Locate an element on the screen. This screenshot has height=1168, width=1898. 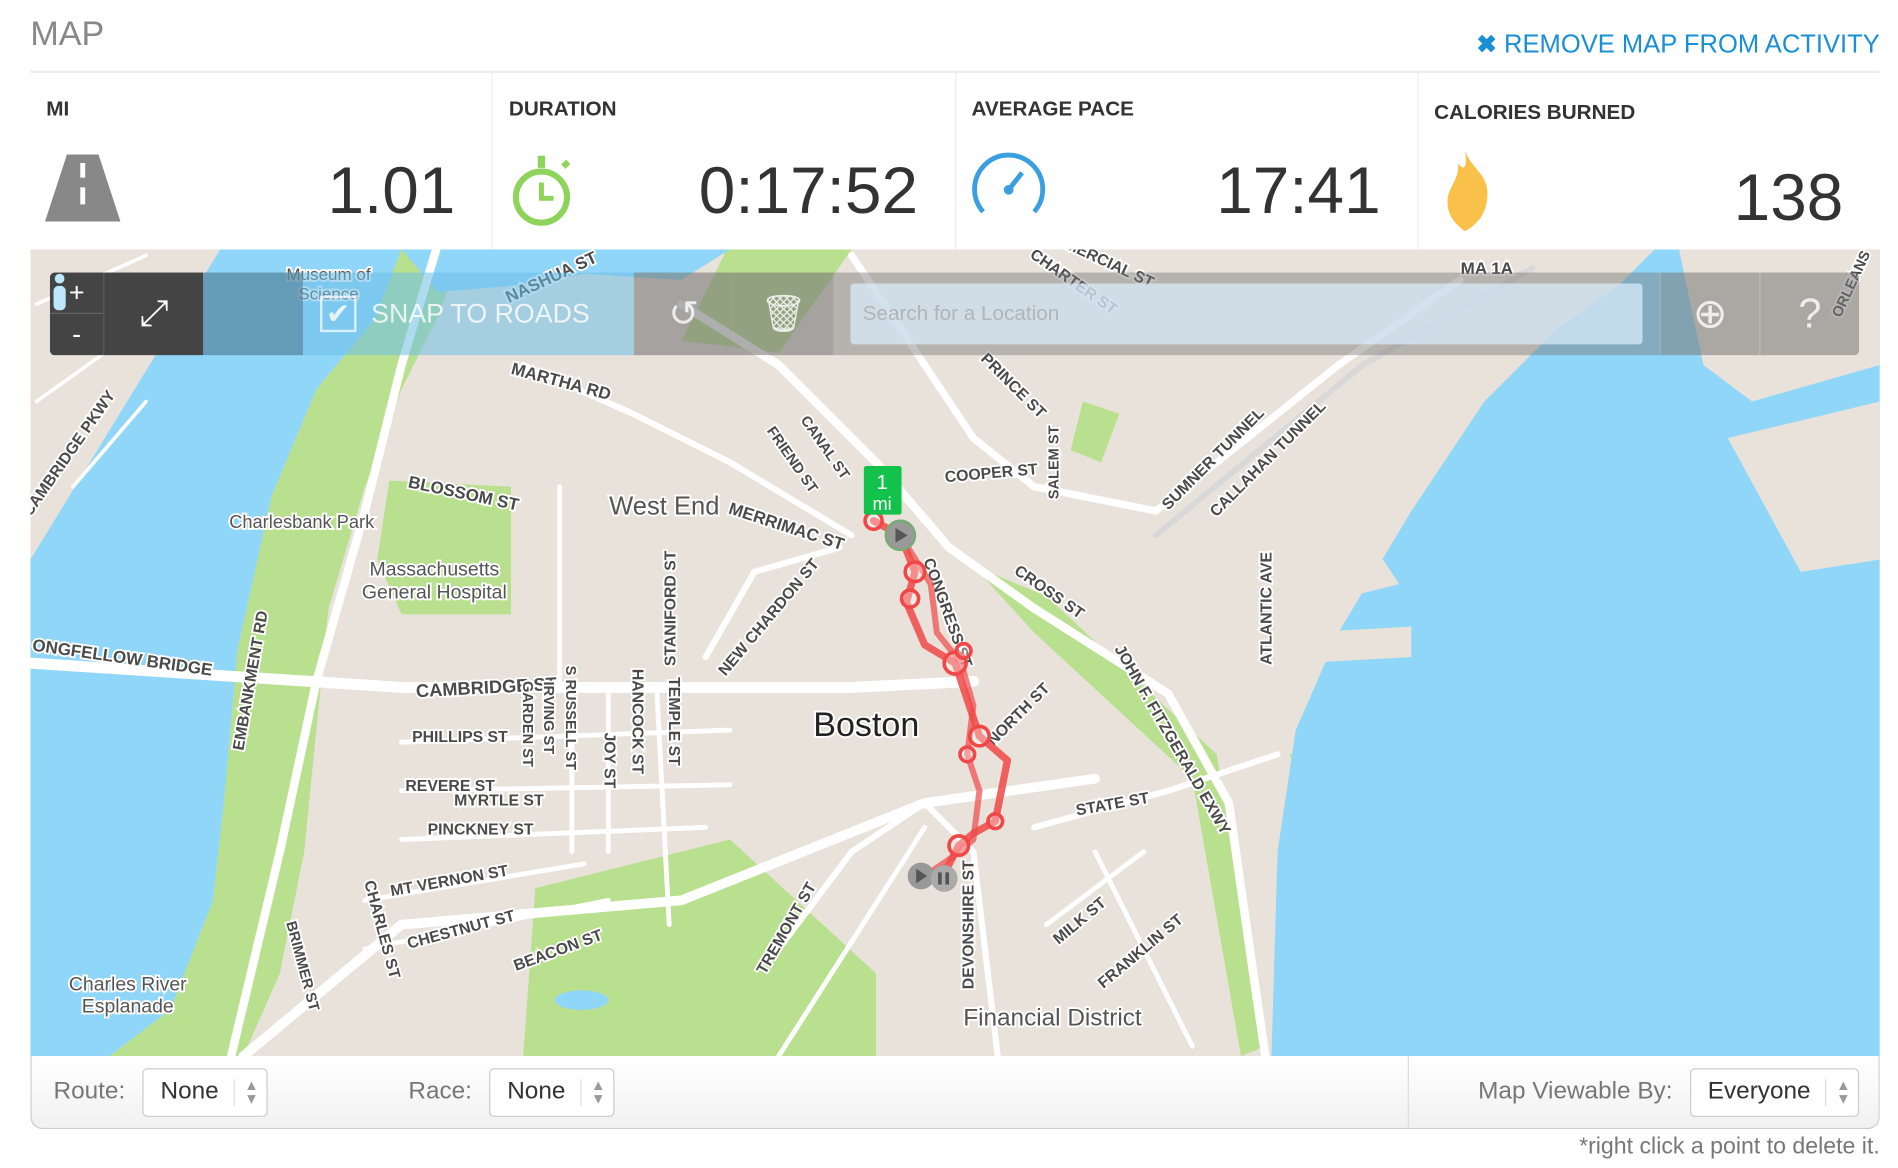
fullscreen-button: ⤢ is located at coordinates (153, 314).